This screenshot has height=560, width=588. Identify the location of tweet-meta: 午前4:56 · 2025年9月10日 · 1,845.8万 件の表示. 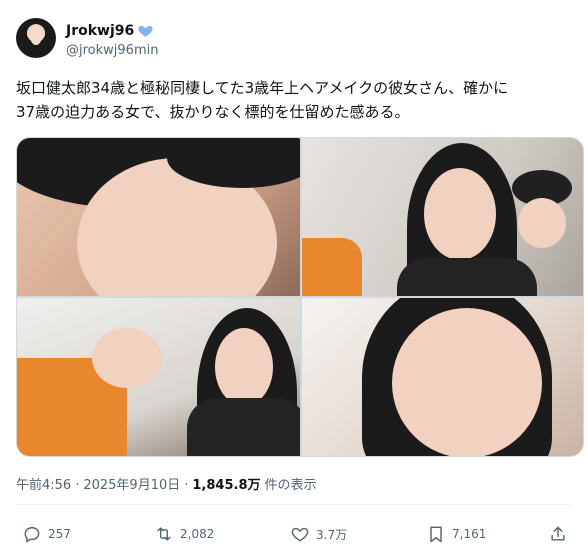
(166, 483).